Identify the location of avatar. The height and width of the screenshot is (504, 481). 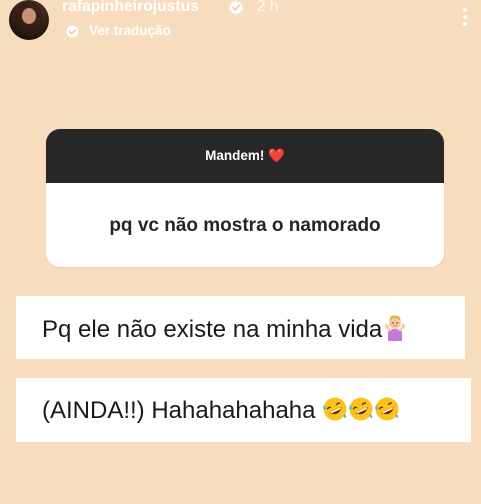
(29, 20).